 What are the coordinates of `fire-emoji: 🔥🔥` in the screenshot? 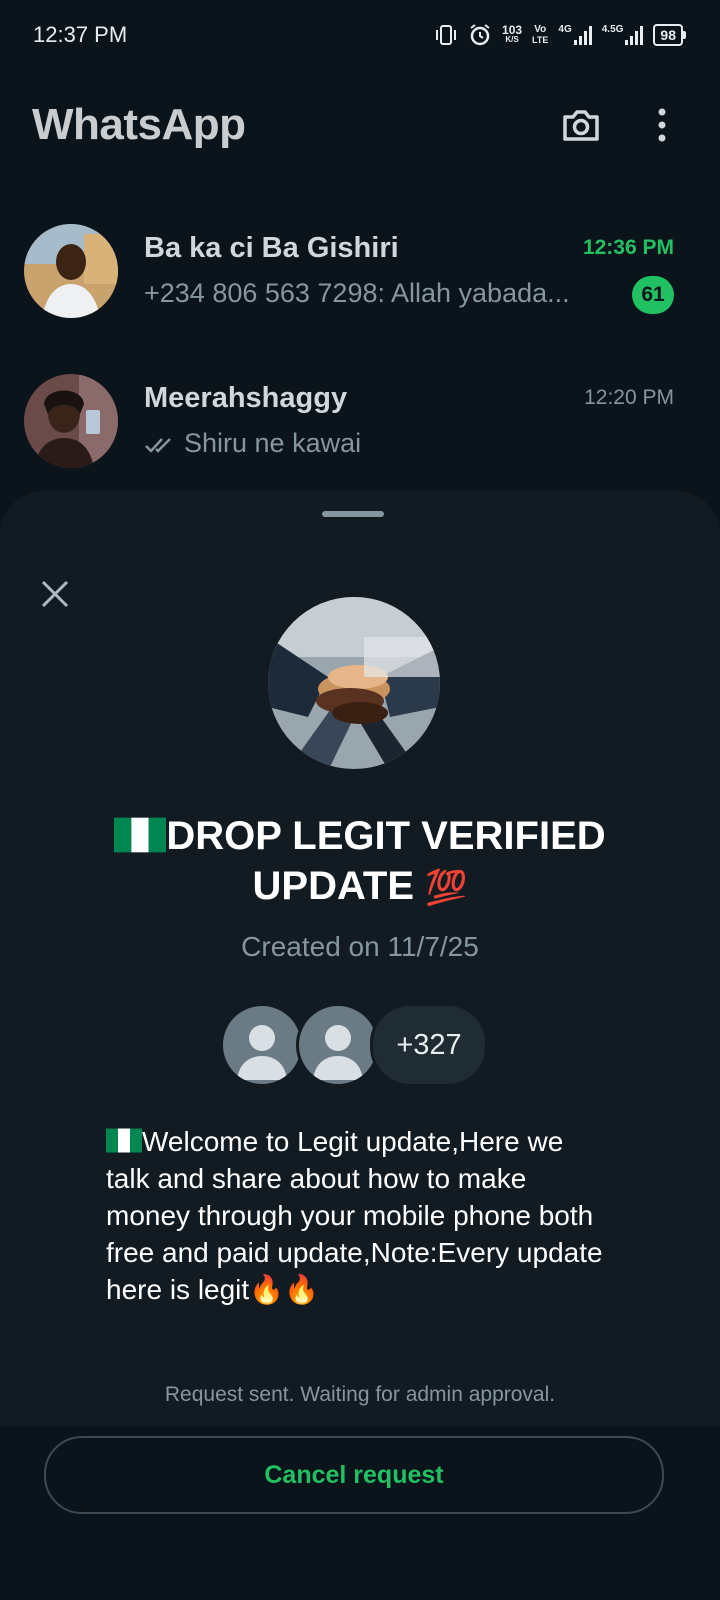 It's located at (284, 1289).